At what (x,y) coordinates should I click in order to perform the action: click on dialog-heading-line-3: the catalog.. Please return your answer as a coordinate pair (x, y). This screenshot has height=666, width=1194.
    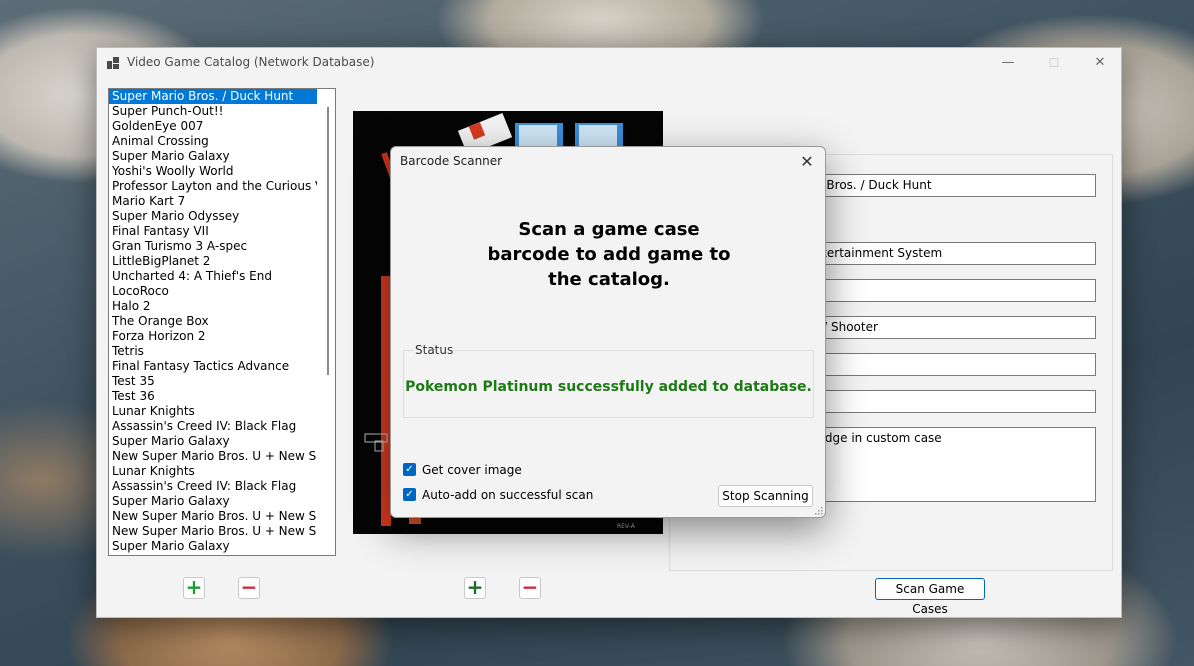
    Looking at the image, I should click on (609, 279).